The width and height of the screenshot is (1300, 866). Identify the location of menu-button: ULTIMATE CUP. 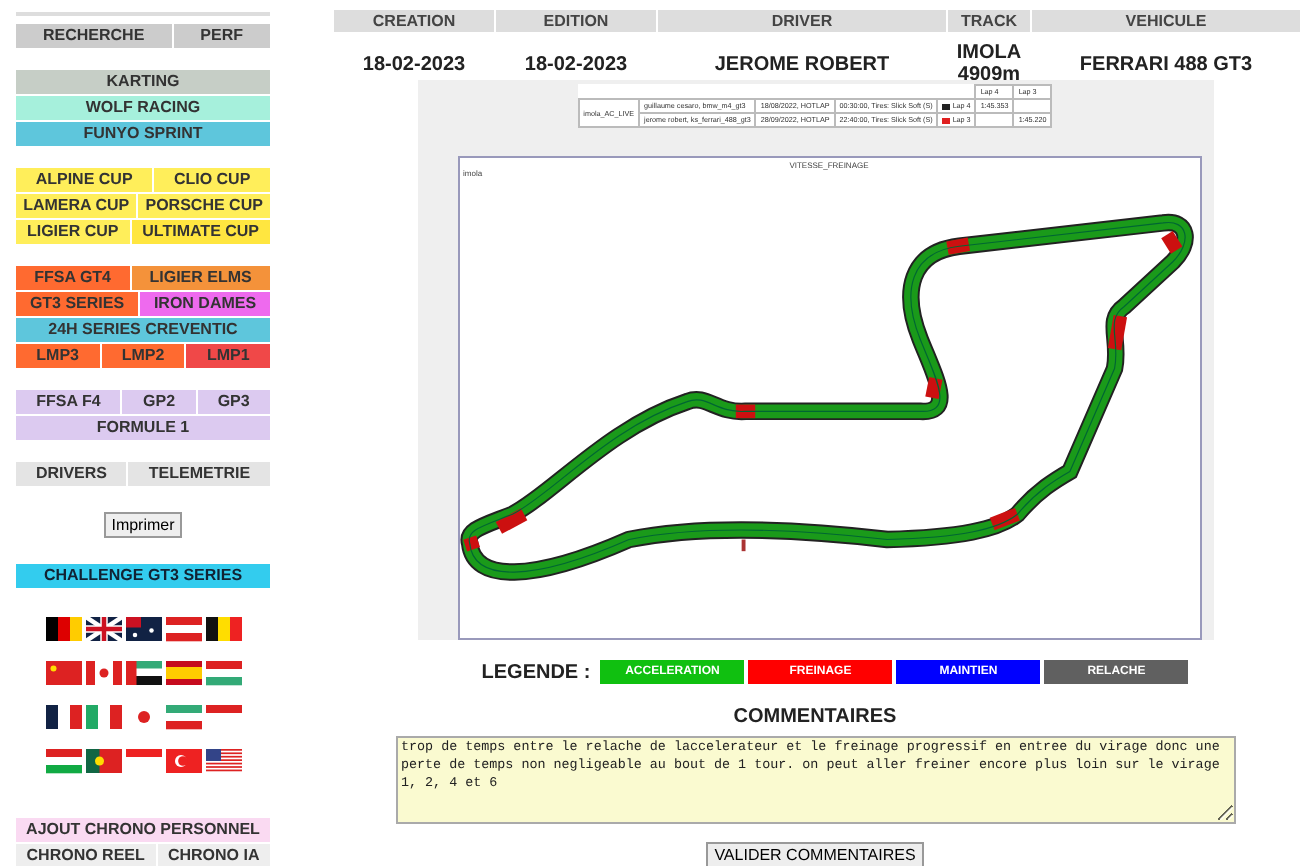
(200, 232).